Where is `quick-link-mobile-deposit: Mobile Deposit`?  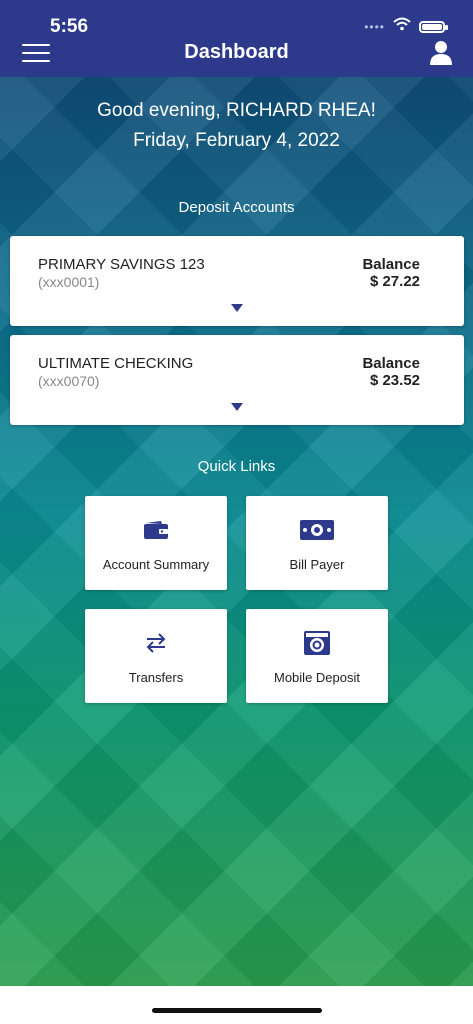 quick-link-mobile-deposit: Mobile Deposit is located at coordinates (317, 656).